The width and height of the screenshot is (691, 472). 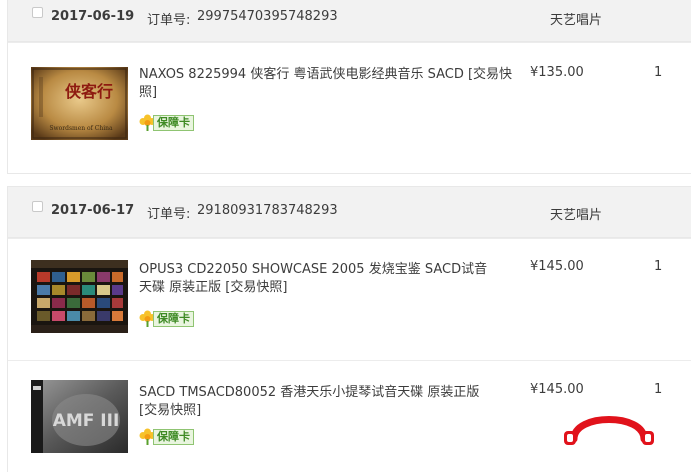 I want to click on product-title-link: NAXOS 8225994 侠客行 粤语武侠电影经典音乐 SACD [交易快照], so click(x=326, y=84).